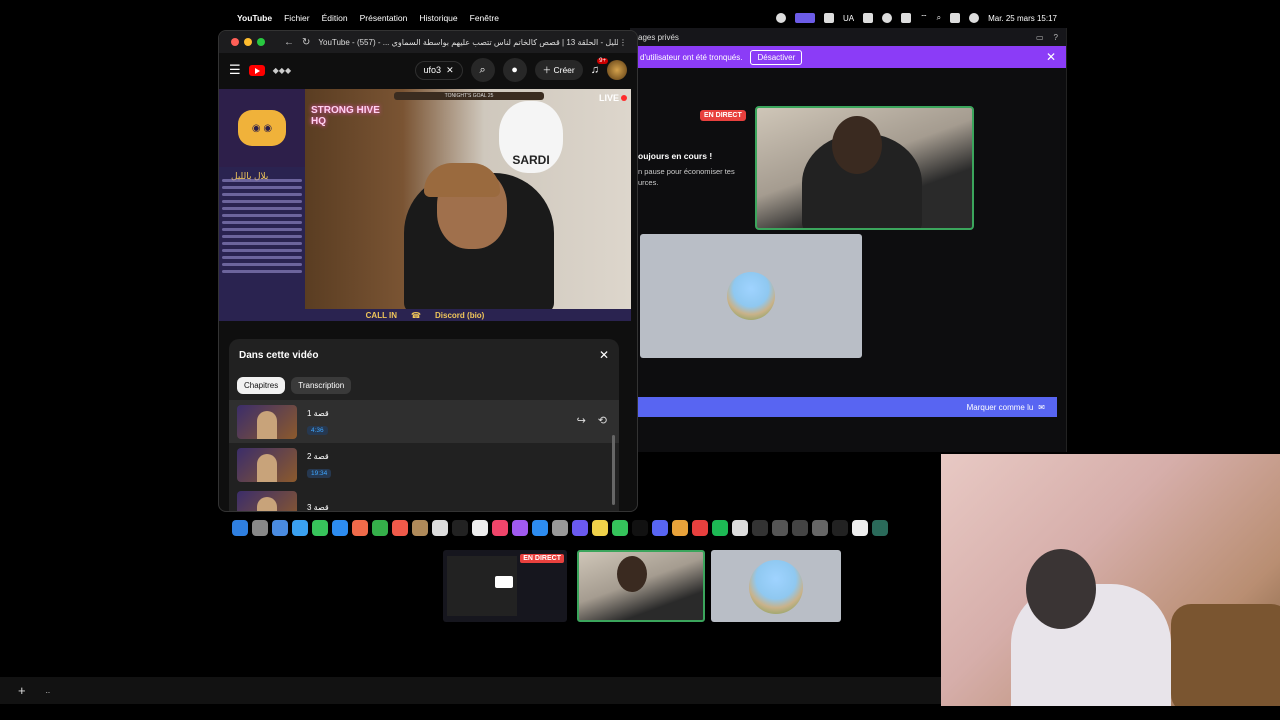  I want to click on control-center-icon, so click(955, 18).